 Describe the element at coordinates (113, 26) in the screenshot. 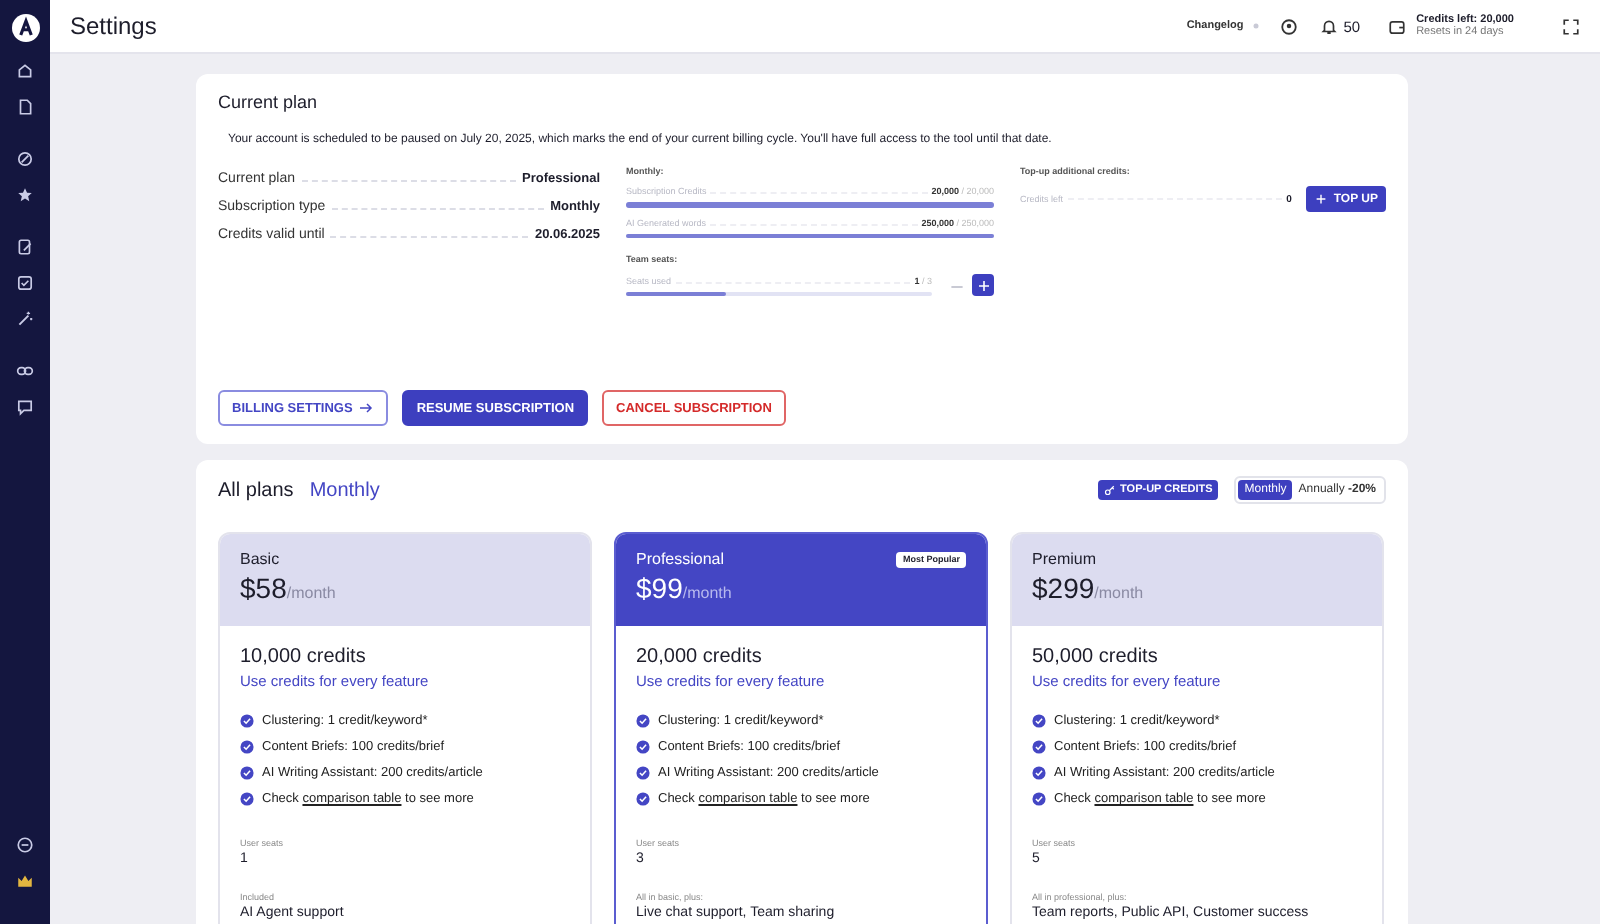

I see `page-title: Settings` at that location.